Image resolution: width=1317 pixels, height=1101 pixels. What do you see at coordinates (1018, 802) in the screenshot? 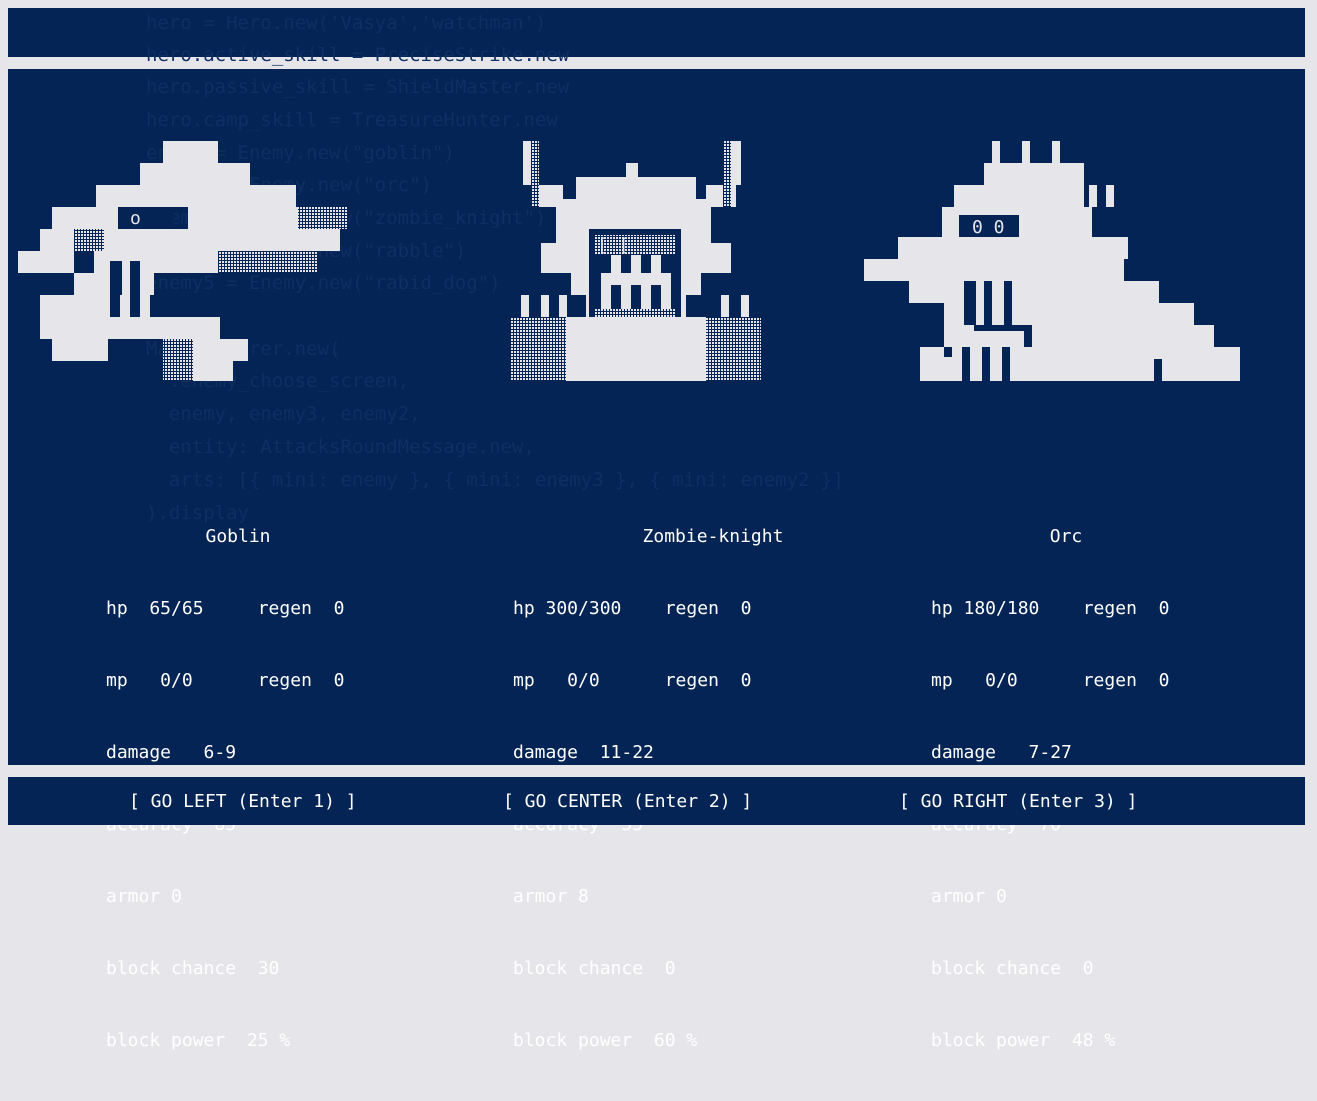
I see `go-right-option: [ GO RIGHT (Enter 3) ]` at bounding box center [1018, 802].